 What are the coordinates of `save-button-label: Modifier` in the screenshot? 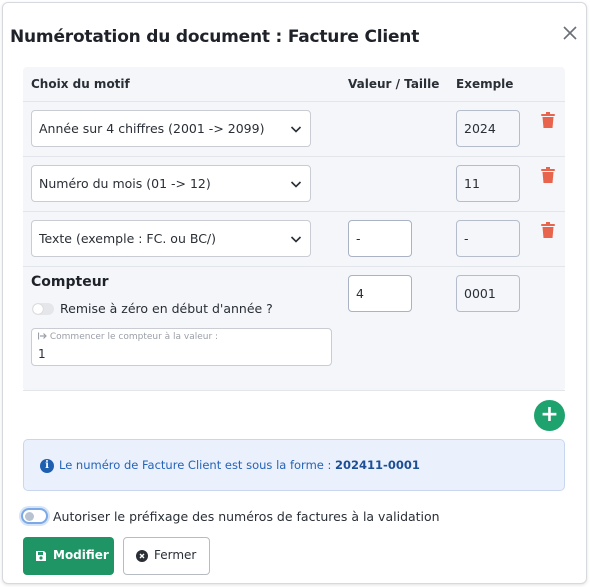 It's located at (81, 555).